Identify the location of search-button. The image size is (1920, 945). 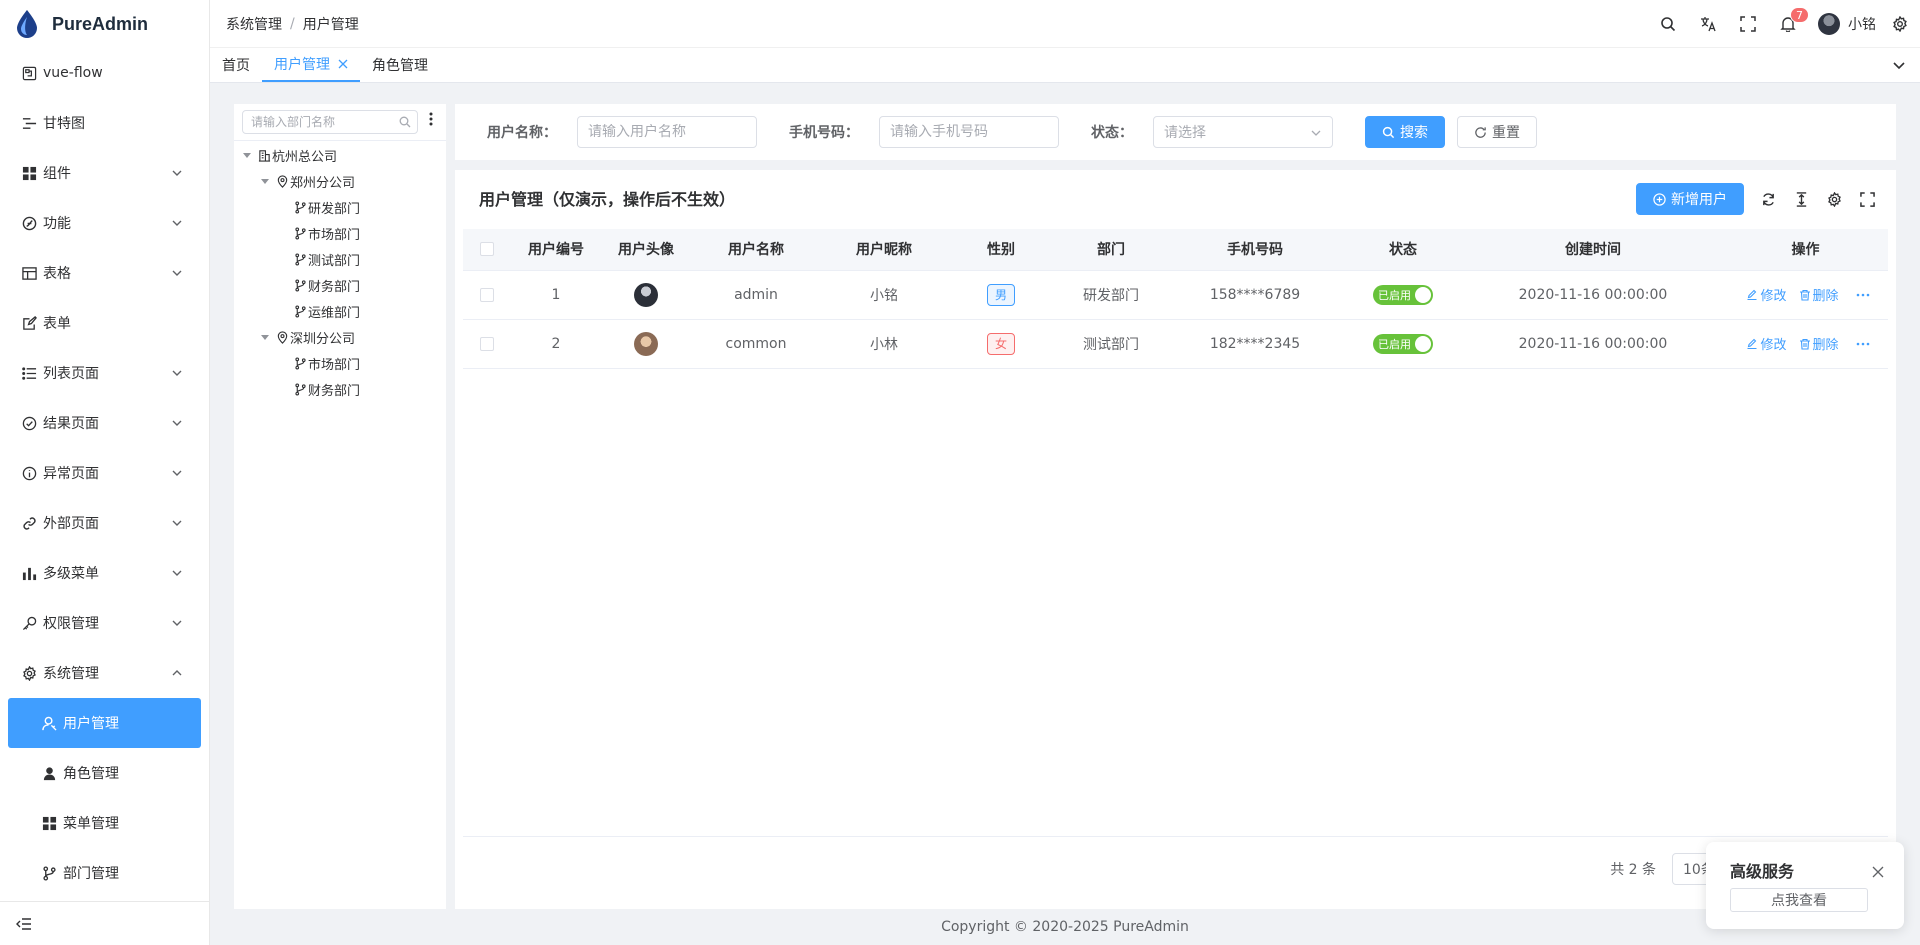
(1668, 24).